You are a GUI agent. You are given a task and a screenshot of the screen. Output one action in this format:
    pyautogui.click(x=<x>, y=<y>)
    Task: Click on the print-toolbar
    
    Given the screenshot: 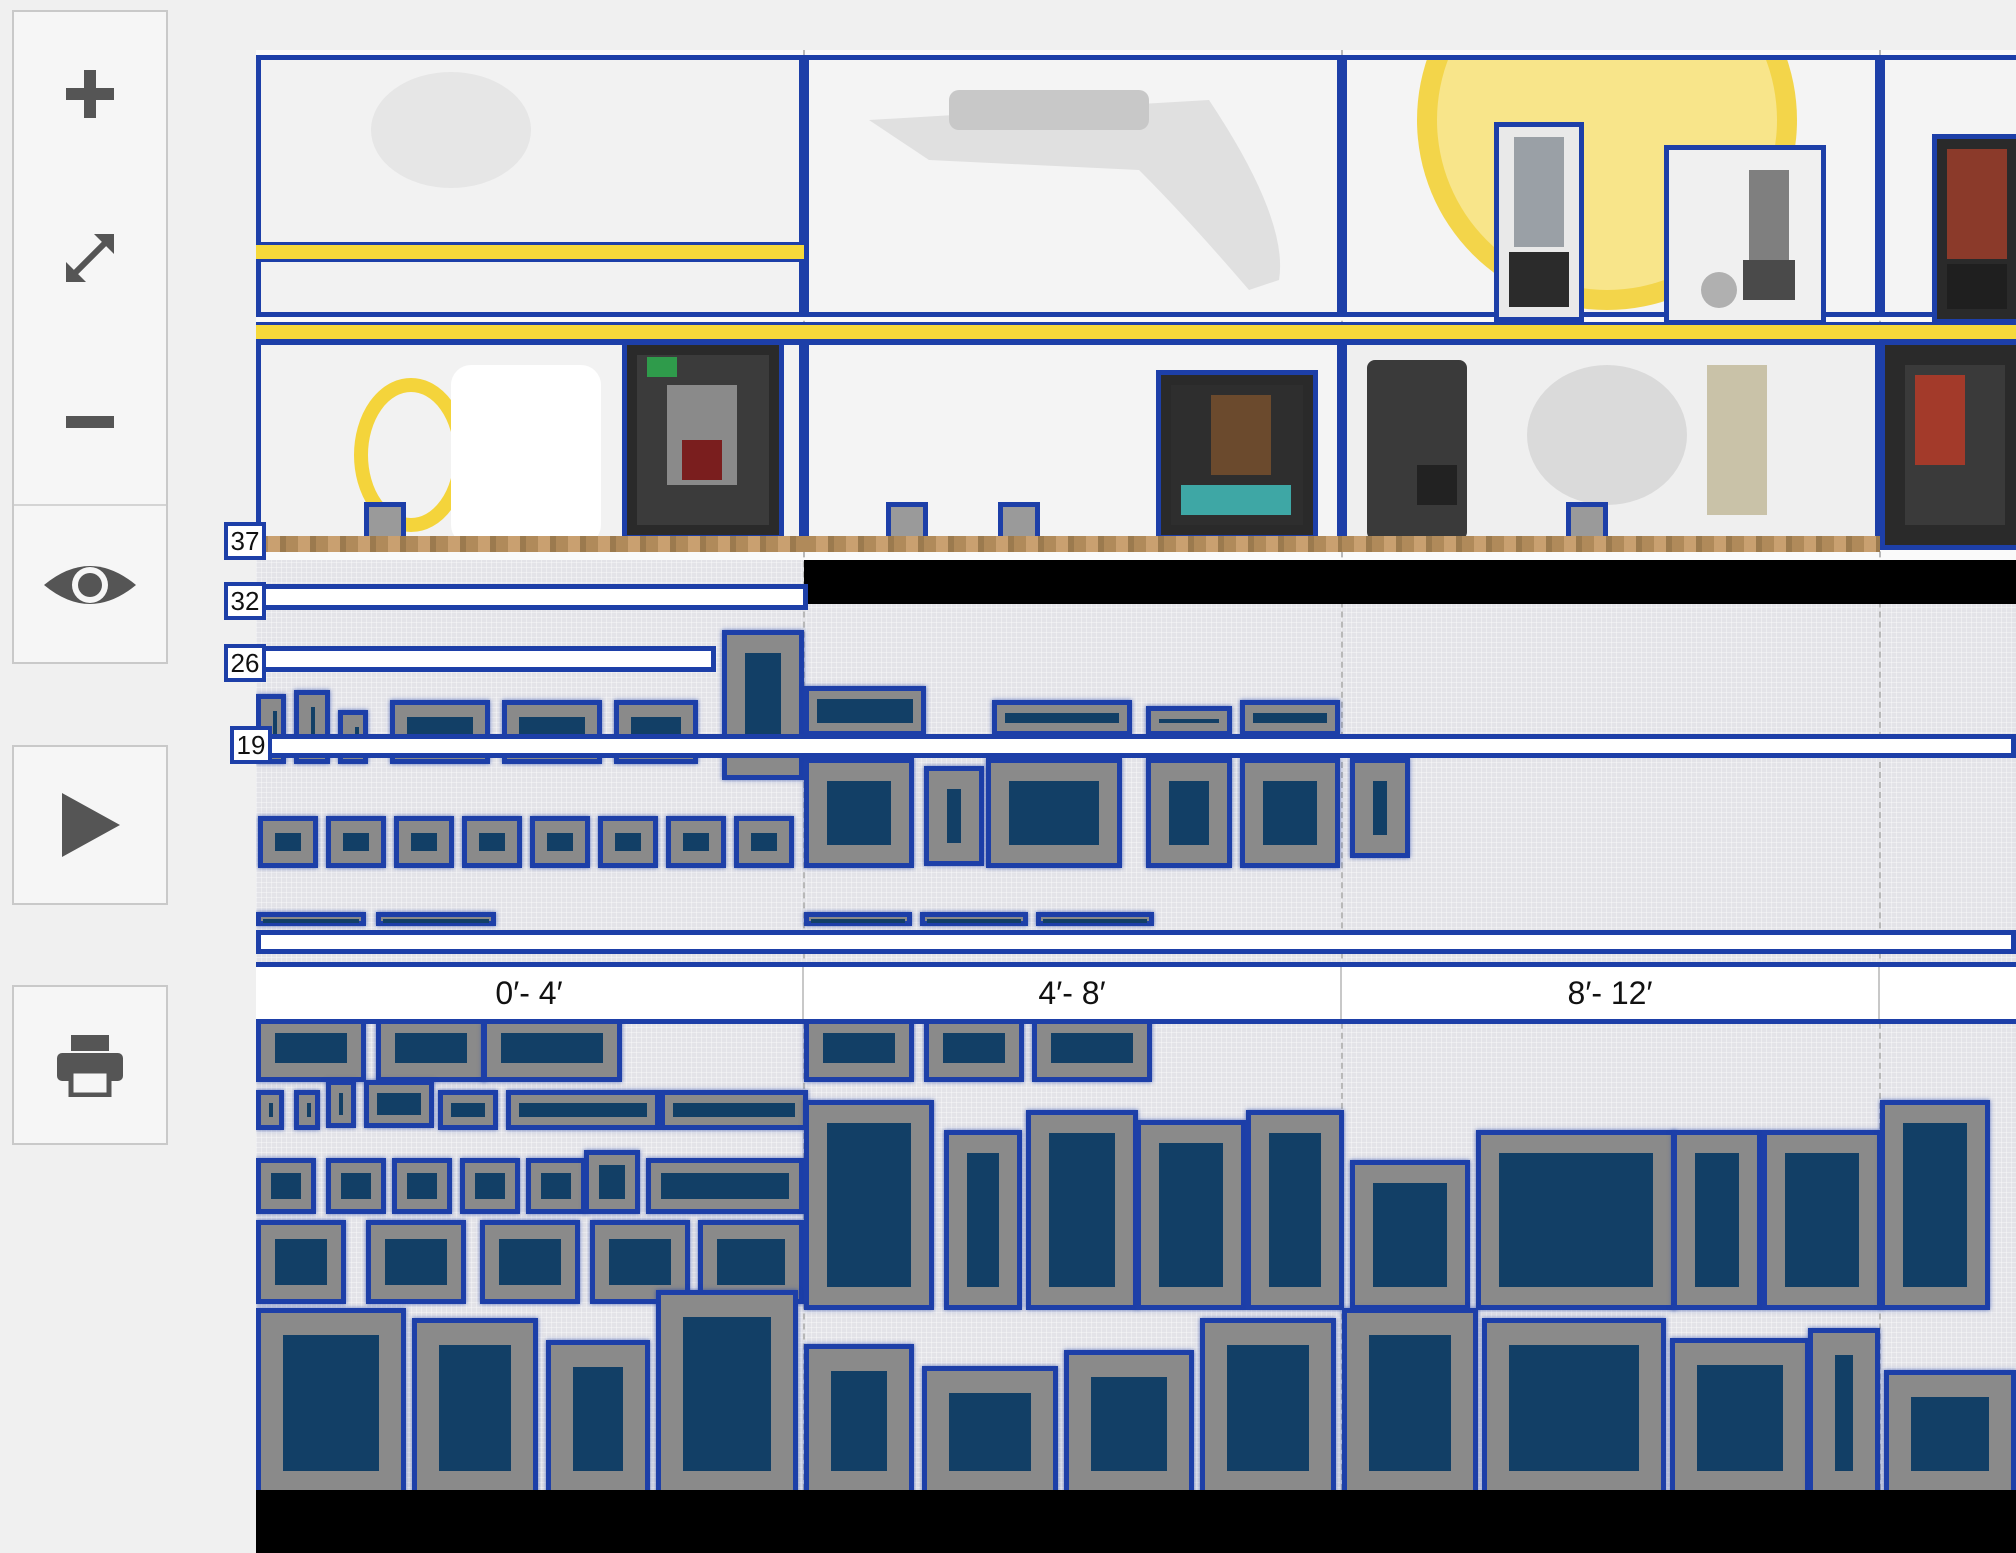 What is the action you would take?
    pyautogui.click(x=90, y=1065)
    